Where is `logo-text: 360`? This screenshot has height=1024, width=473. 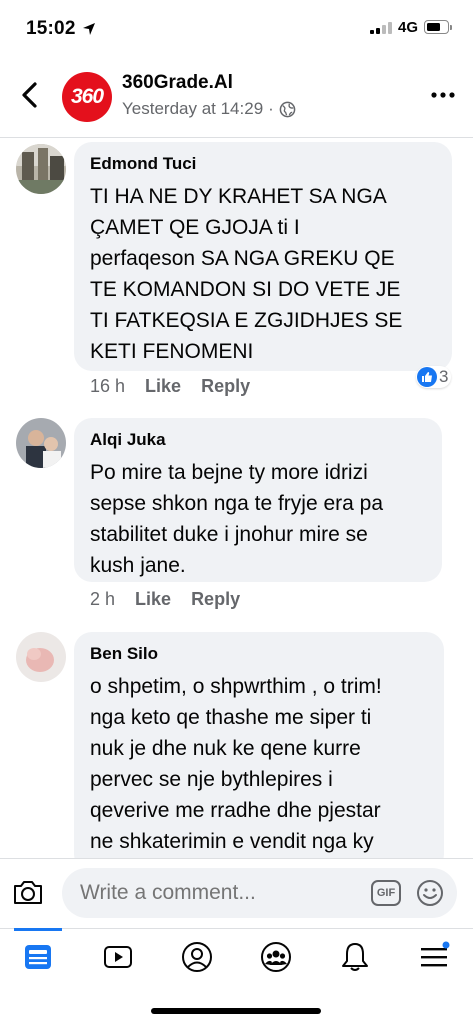
logo-text: 360 is located at coordinates (87, 96).